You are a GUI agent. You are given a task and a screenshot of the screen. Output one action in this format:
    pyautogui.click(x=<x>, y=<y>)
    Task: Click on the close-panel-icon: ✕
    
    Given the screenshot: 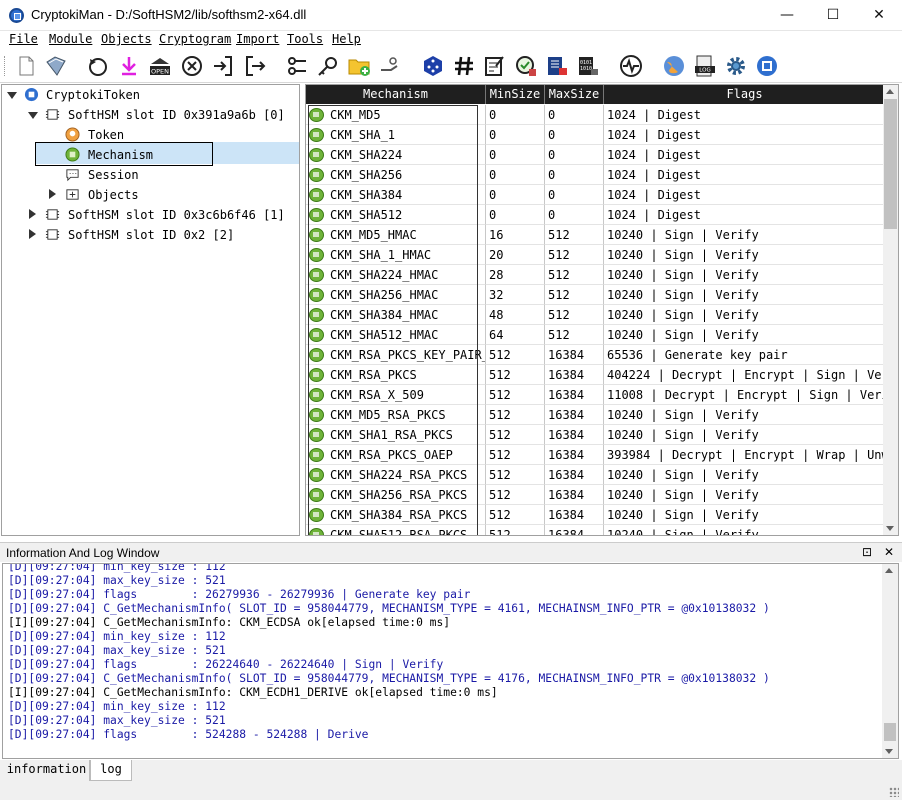 What is the action you would take?
    pyautogui.click(x=889, y=552)
    